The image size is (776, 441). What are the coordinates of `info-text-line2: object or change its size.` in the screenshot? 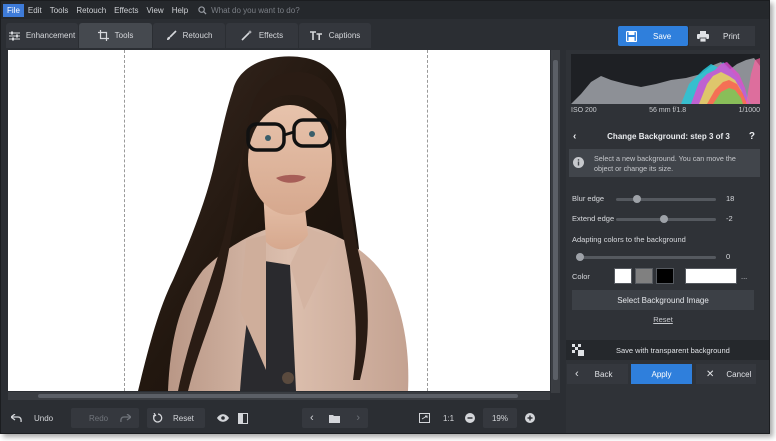 It's located at (634, 168).